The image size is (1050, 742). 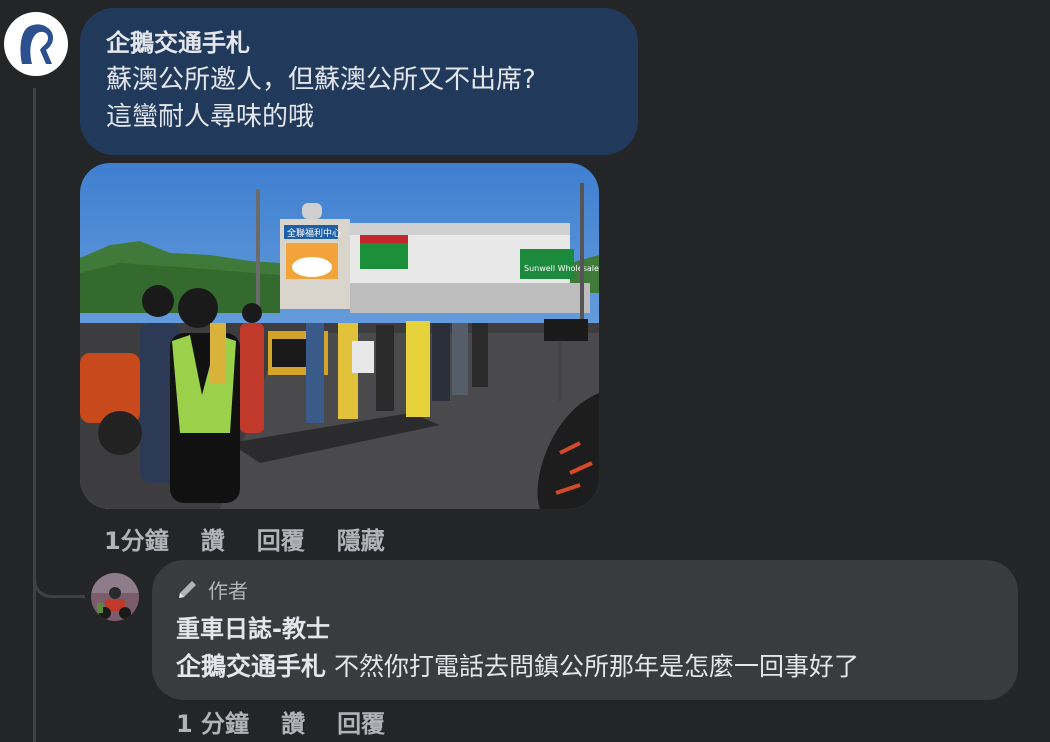 What do you see at coordinates (59, 579) in the screenshot?
I see `thread-branch-line` at bounding box center [59, 579].